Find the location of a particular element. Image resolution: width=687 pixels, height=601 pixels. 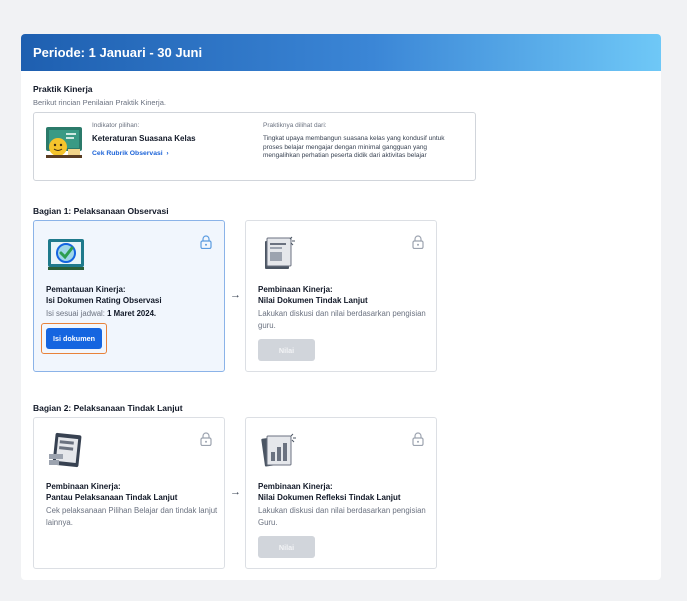

schedule-text: Isi sesuai jadwal: 1 Maret 2024. is located at coordinates (132, 314).